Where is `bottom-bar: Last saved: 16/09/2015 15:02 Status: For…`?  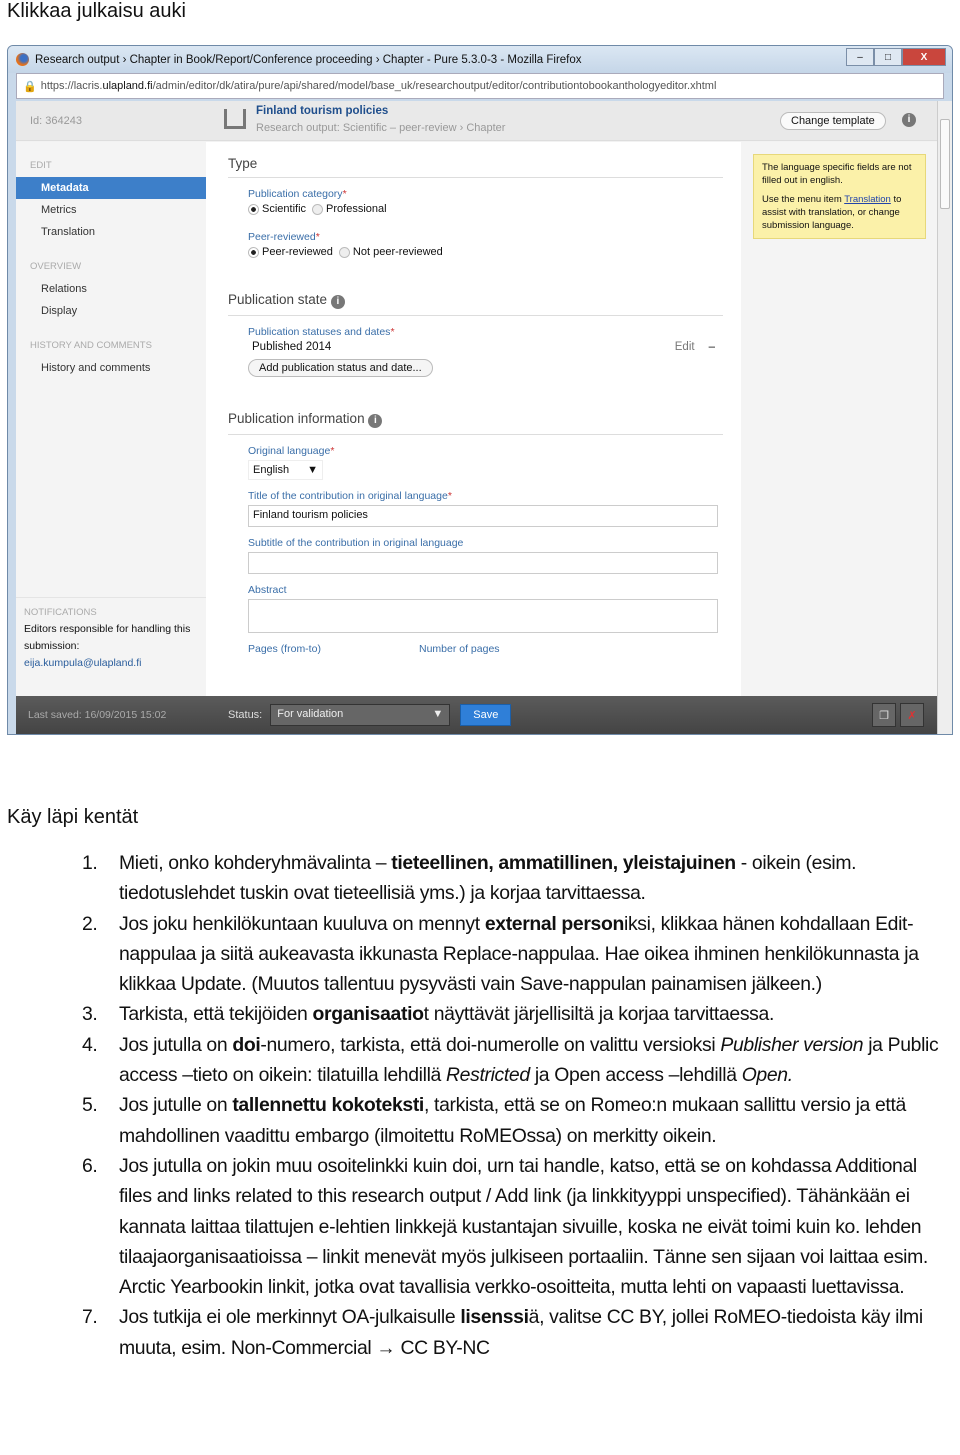 bottom-bar: Last saved: 16/09/2015 15:02 Status: For… is located at coordinates (477, 715).